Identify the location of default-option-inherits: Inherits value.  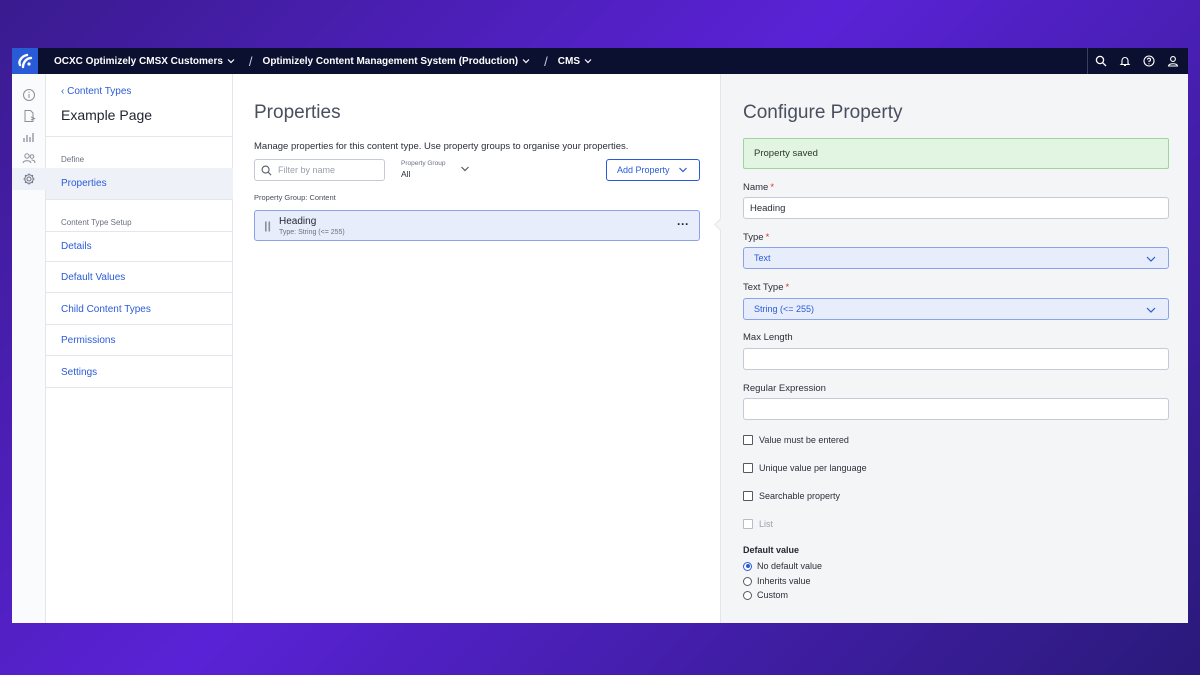
(777, 581).